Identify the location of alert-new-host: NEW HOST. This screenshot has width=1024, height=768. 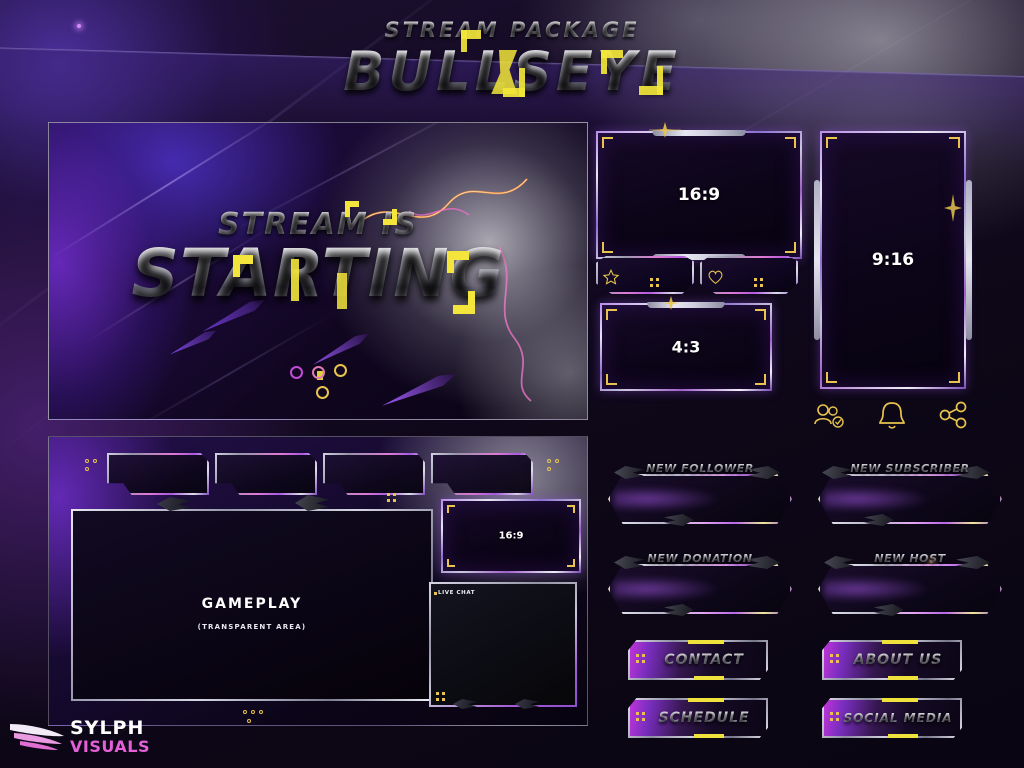
(910, 583).